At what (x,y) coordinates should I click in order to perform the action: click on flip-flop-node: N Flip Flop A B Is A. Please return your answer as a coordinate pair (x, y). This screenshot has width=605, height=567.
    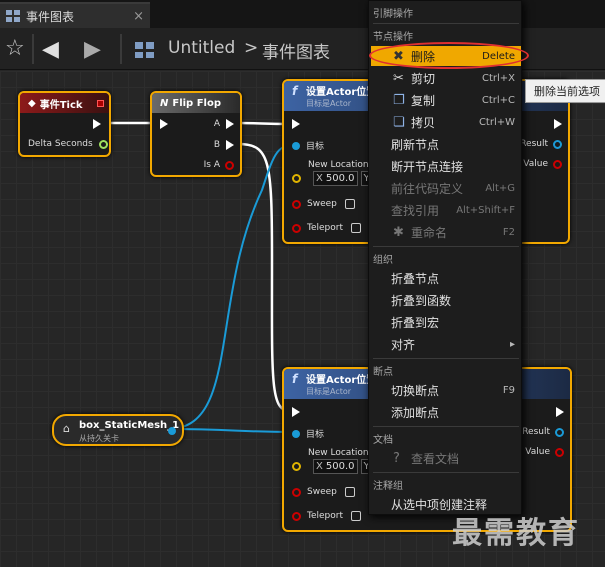
    Looking at the image, I should click on (196, 134).